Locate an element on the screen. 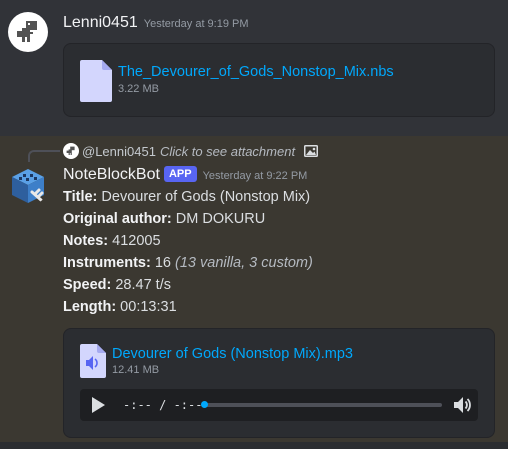  audio-player: -:-- / -:-- is located at coordinates (279, 405).